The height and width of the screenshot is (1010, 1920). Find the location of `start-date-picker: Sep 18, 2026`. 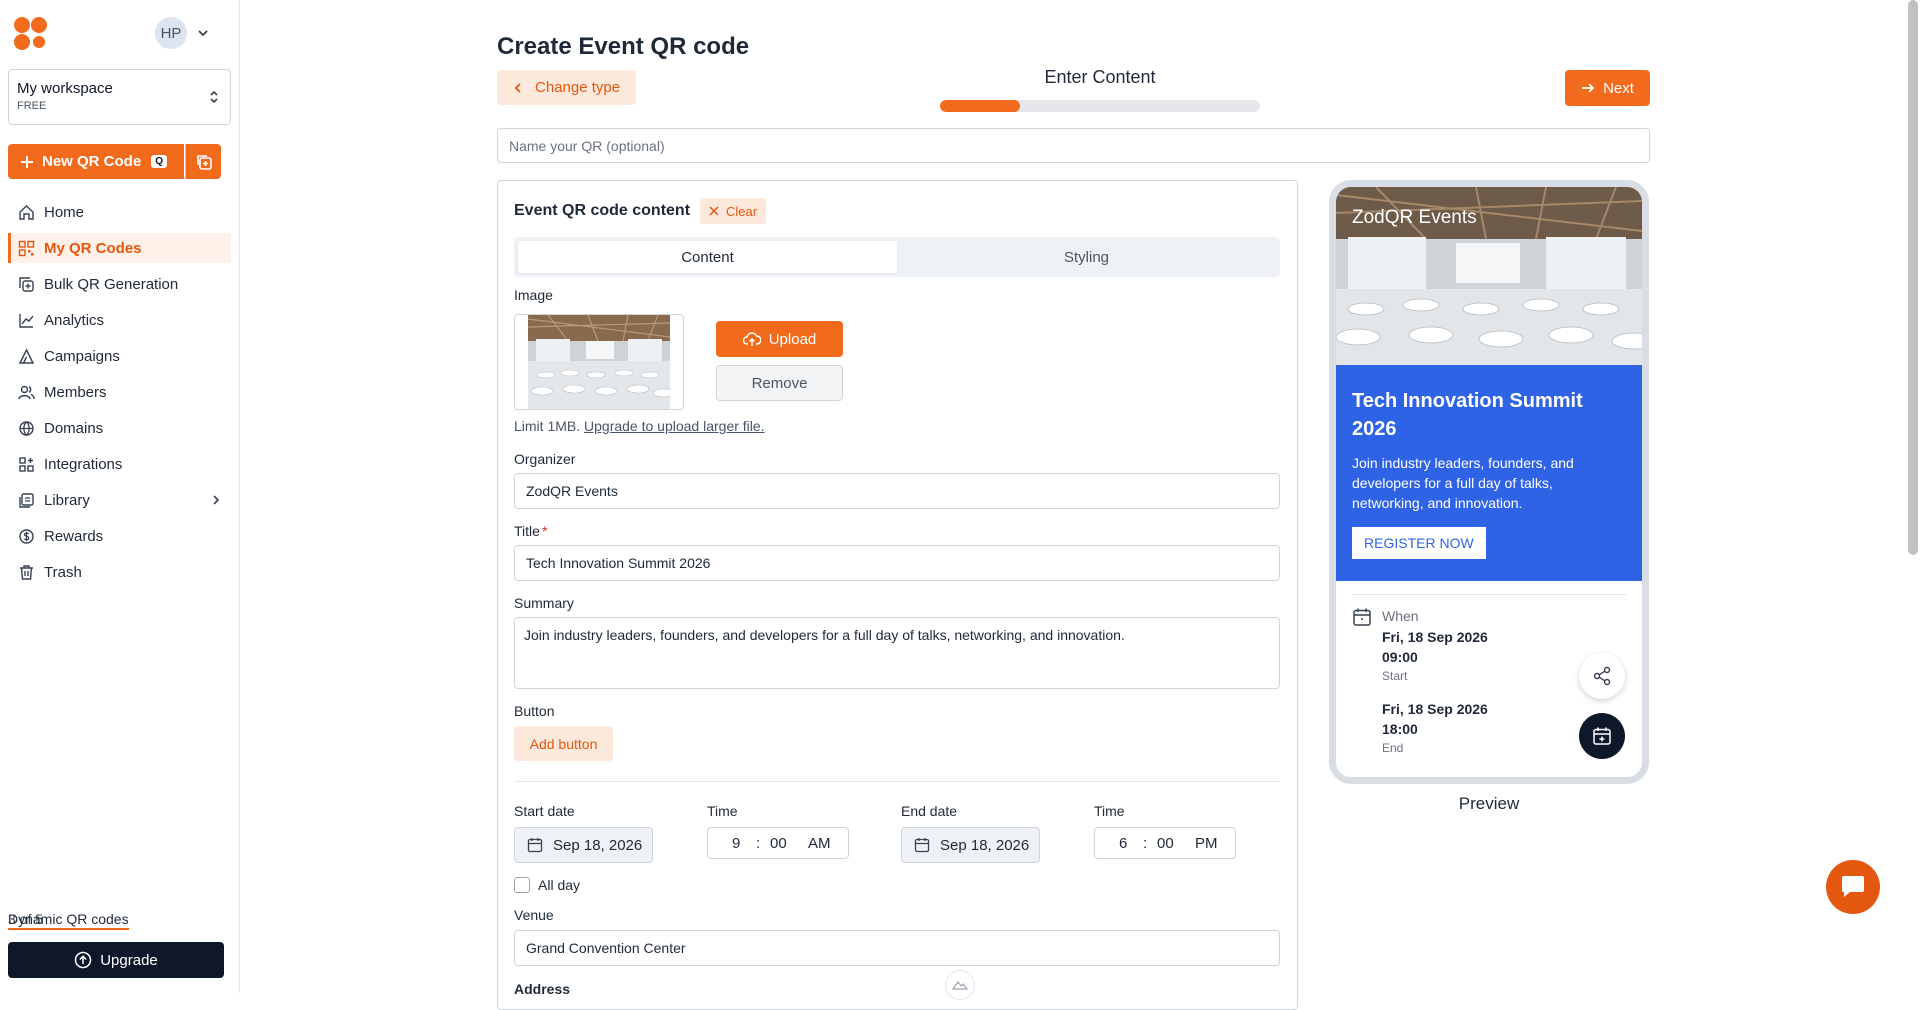

start-date-picker: Sep 18, 2026 is located at coordinates (583, 845).